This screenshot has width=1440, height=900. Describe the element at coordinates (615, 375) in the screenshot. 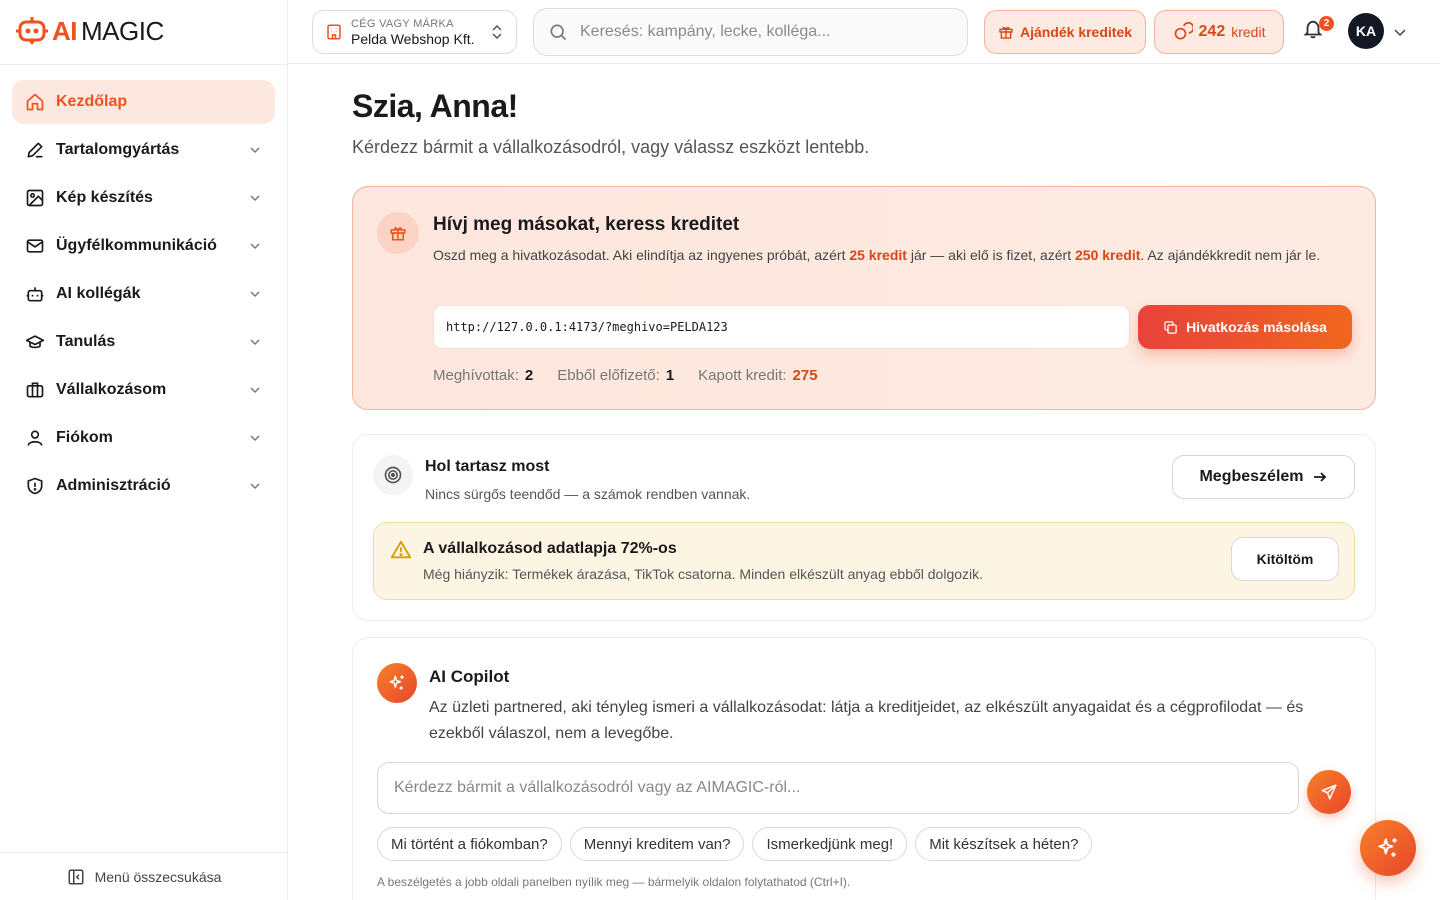

I see `stat-subscribers: Ebből előfizető: 1` at that location.